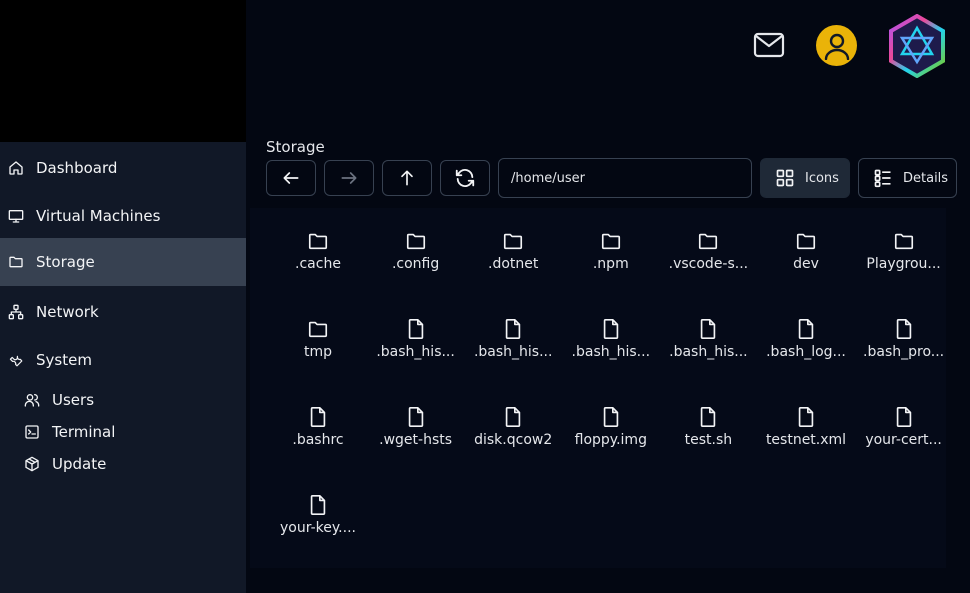 The width and height of the screenshot is (970, 593). I want to click on refresh-button, so click(465, 178).